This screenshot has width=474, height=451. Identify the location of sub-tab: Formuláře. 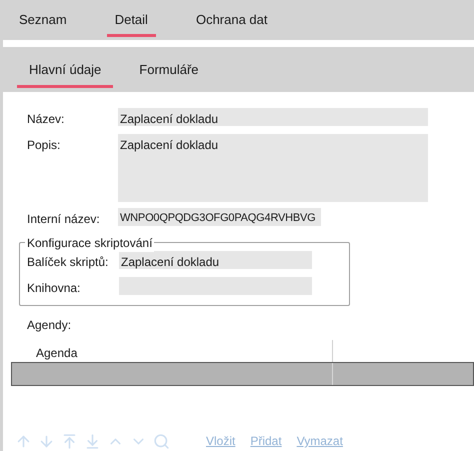
(169, 74).